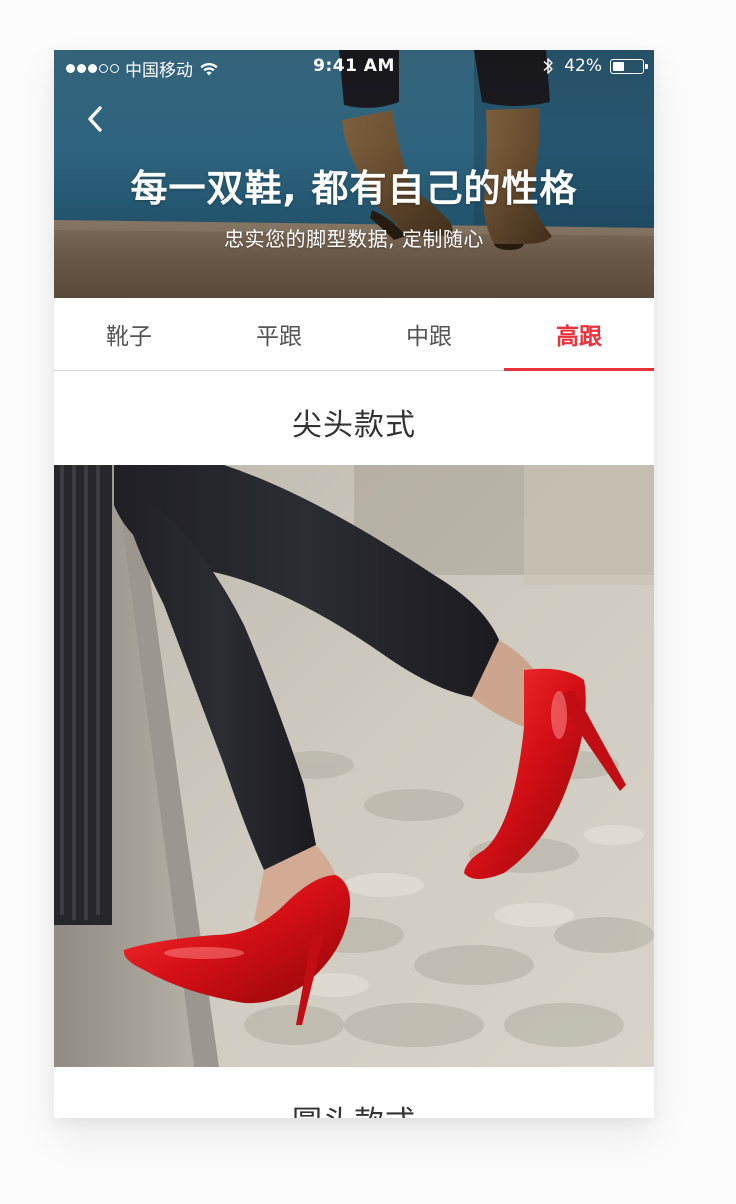 The image size is (736, 1204). What do you see at coordinates (354, 425) in the screenshot?
I see `section-title-pointed-toe: 尖头款式` at bounding box center [354, 425].